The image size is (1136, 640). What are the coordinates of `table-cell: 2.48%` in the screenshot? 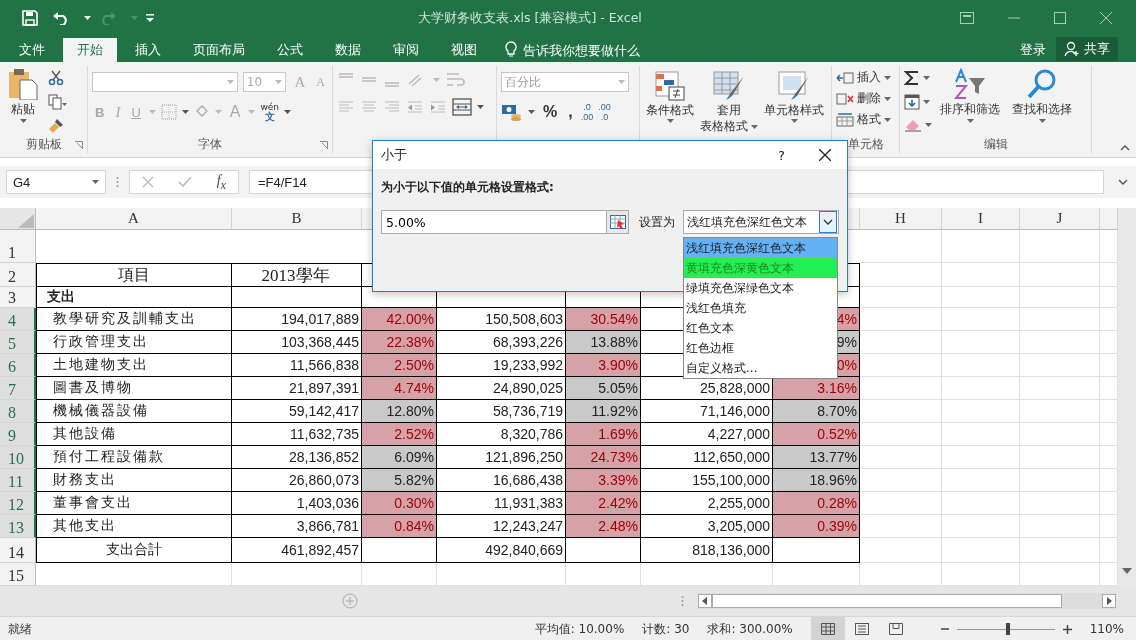 It's located at (603, 526).